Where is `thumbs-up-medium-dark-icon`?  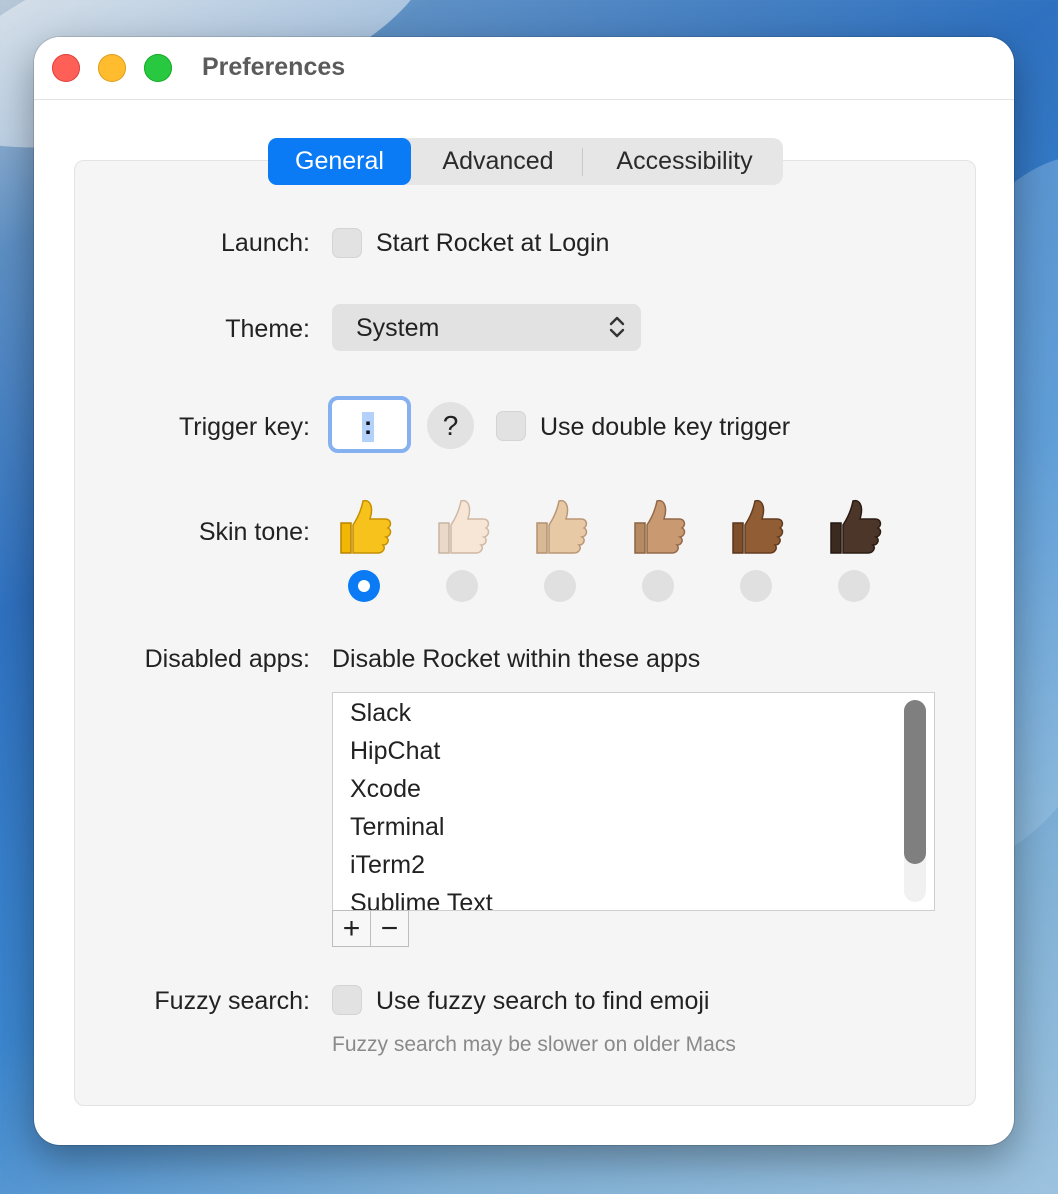 thumbs-up-medium-dark-icon is located at coordinates (756, 527).